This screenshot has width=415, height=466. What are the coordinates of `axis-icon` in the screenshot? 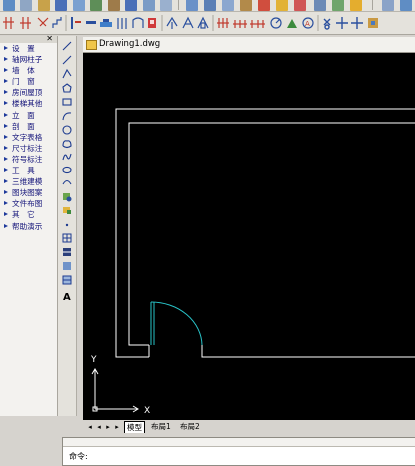 It's located at (8, 23).